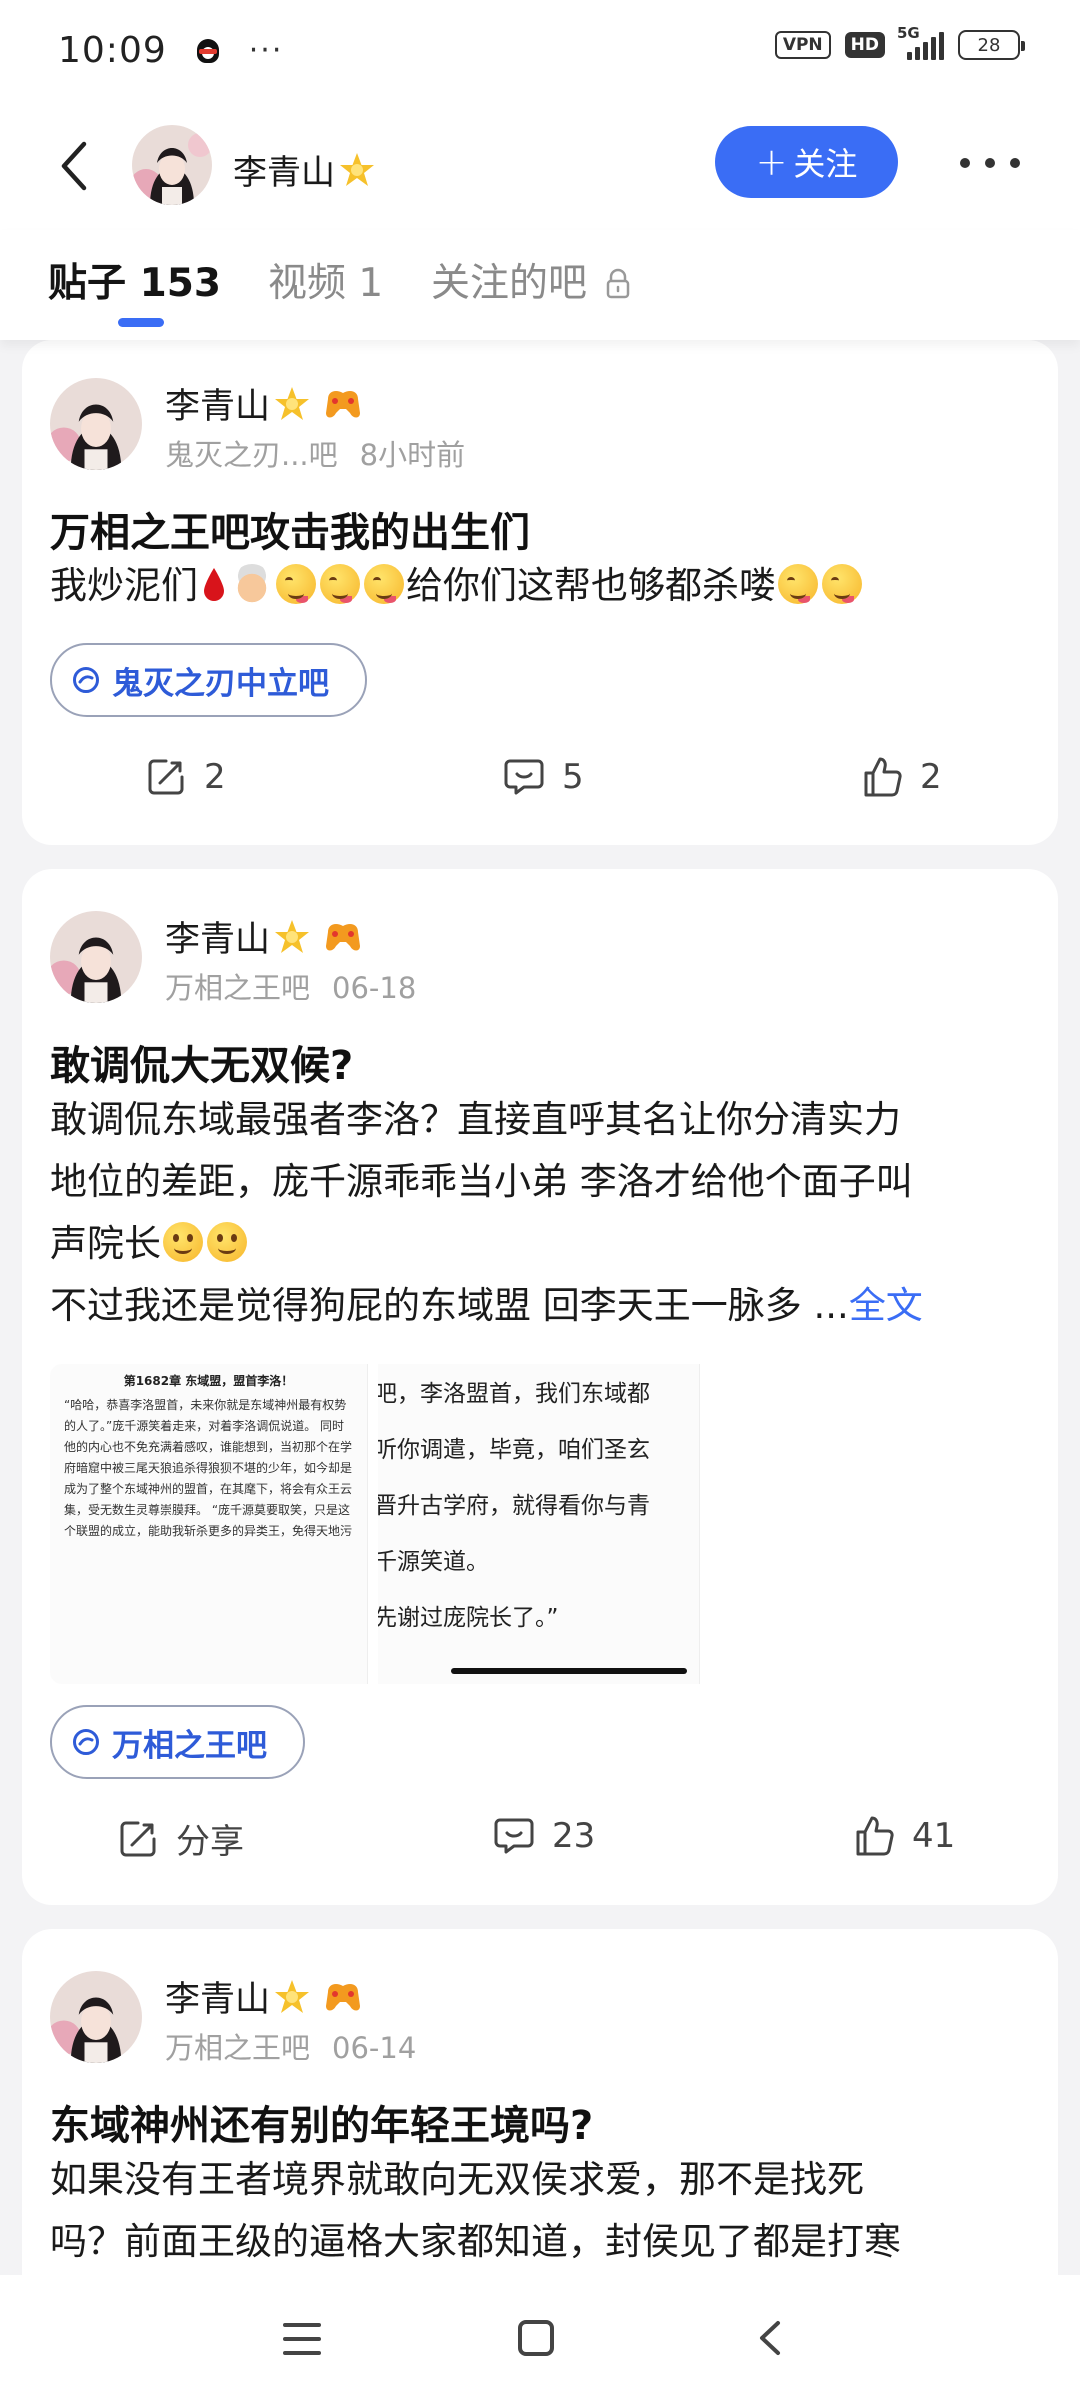  I want to click on back-icon, so click(74, 166).